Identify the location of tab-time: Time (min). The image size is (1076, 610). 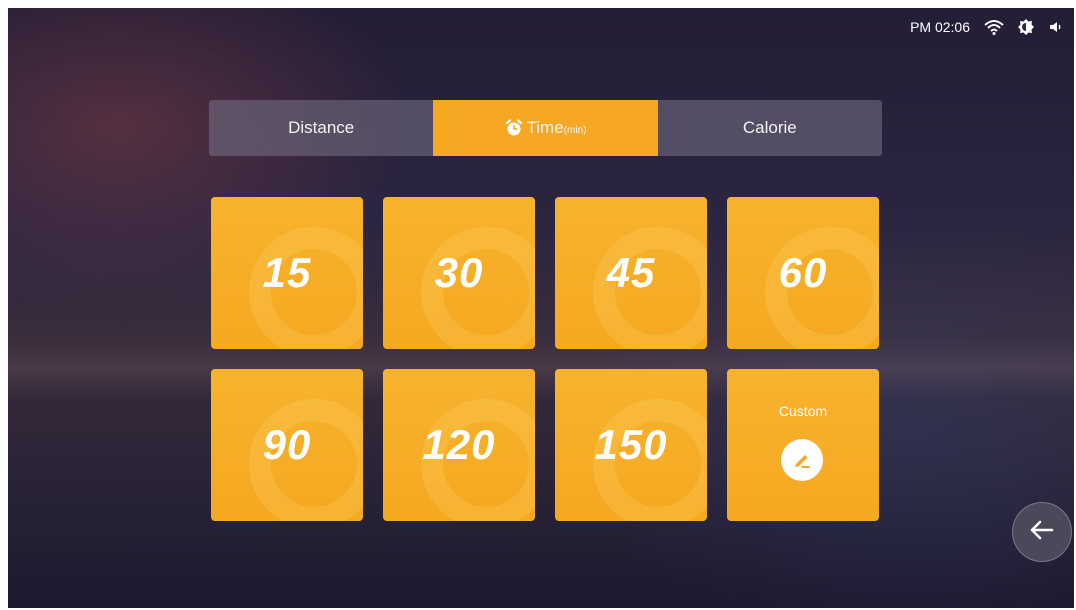
(545, 128).